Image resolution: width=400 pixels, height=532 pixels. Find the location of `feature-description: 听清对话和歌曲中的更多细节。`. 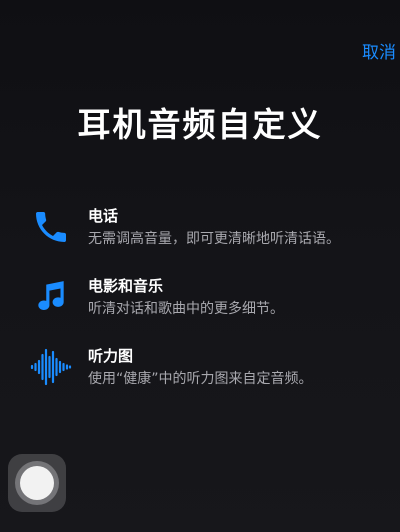

feature-description: 听清对话和歌曲中的更多细节。 is located at coordinates (186, 309).